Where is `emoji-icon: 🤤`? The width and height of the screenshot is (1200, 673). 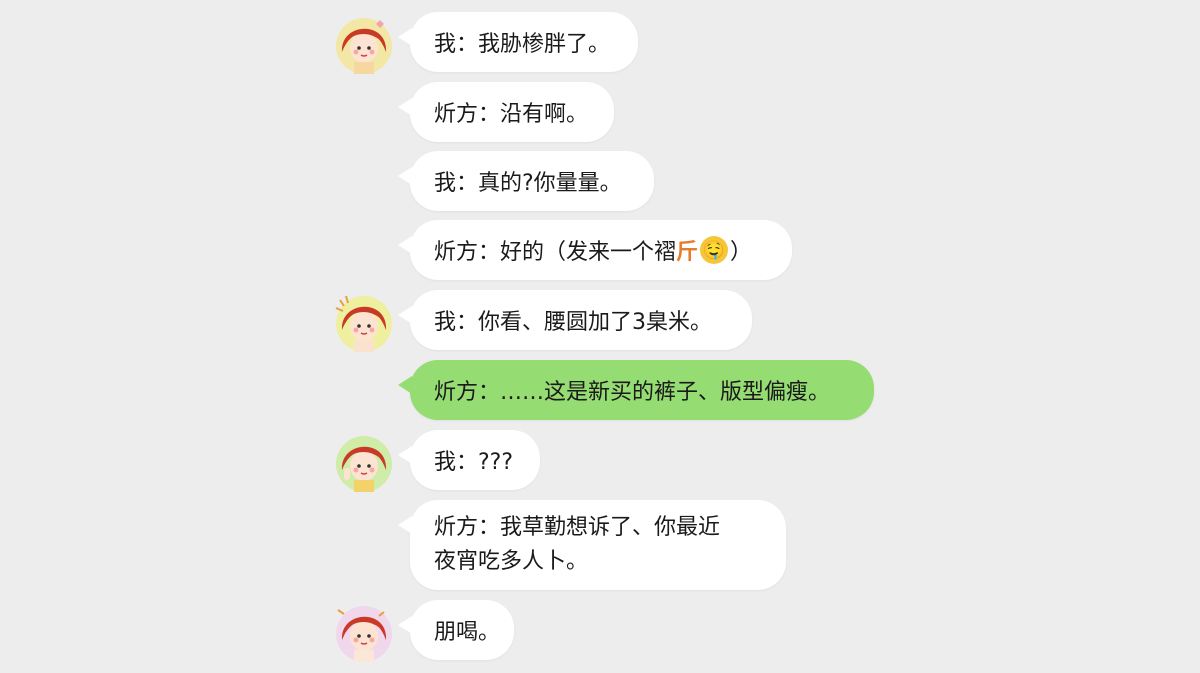
emoji-icon: 🤤 is located at coordinates (714, 250).